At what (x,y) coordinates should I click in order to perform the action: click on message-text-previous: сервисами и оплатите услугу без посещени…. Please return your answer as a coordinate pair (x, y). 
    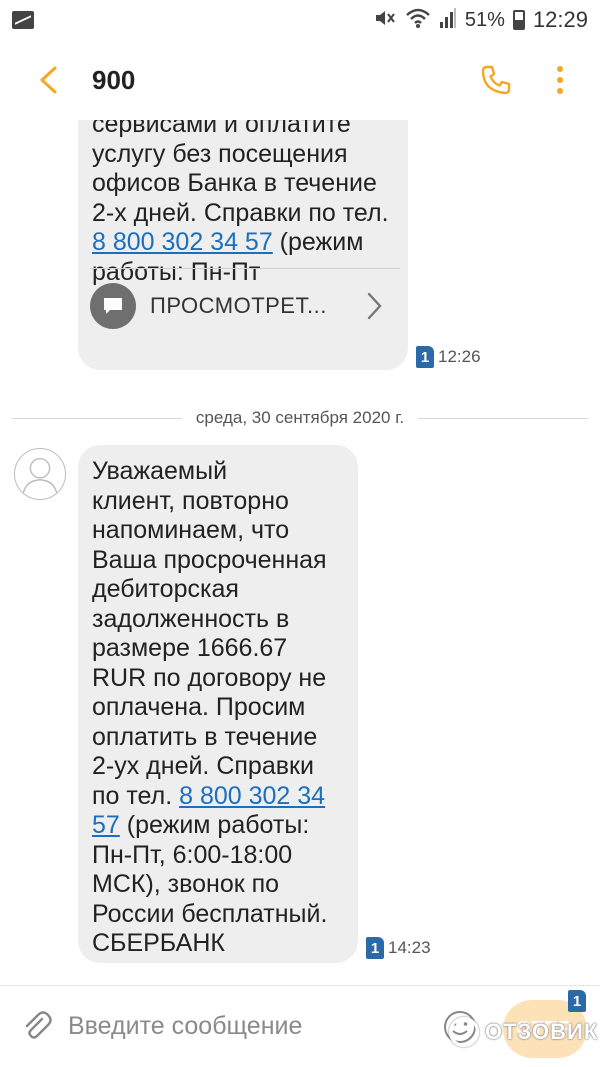
    Looking at the image, I should click on (240, 203).